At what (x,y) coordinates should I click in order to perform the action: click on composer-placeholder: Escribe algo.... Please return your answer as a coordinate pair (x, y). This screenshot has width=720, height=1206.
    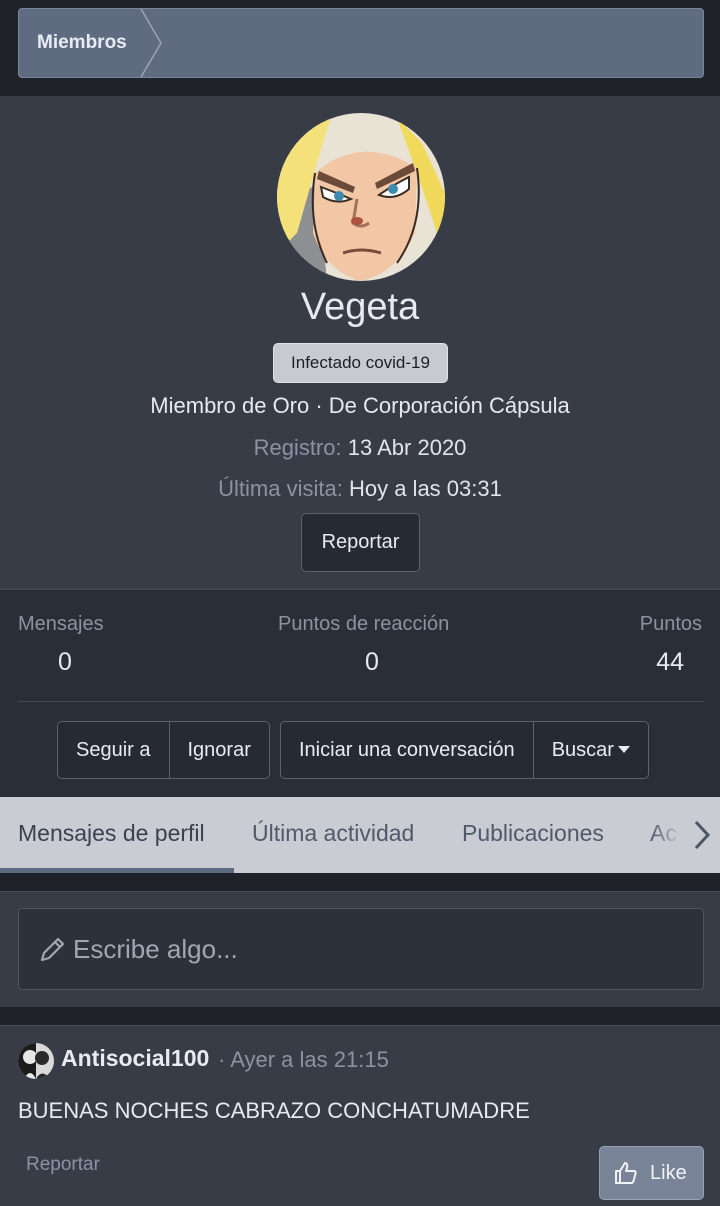
    Looking at the image, I should click on (155, 949).